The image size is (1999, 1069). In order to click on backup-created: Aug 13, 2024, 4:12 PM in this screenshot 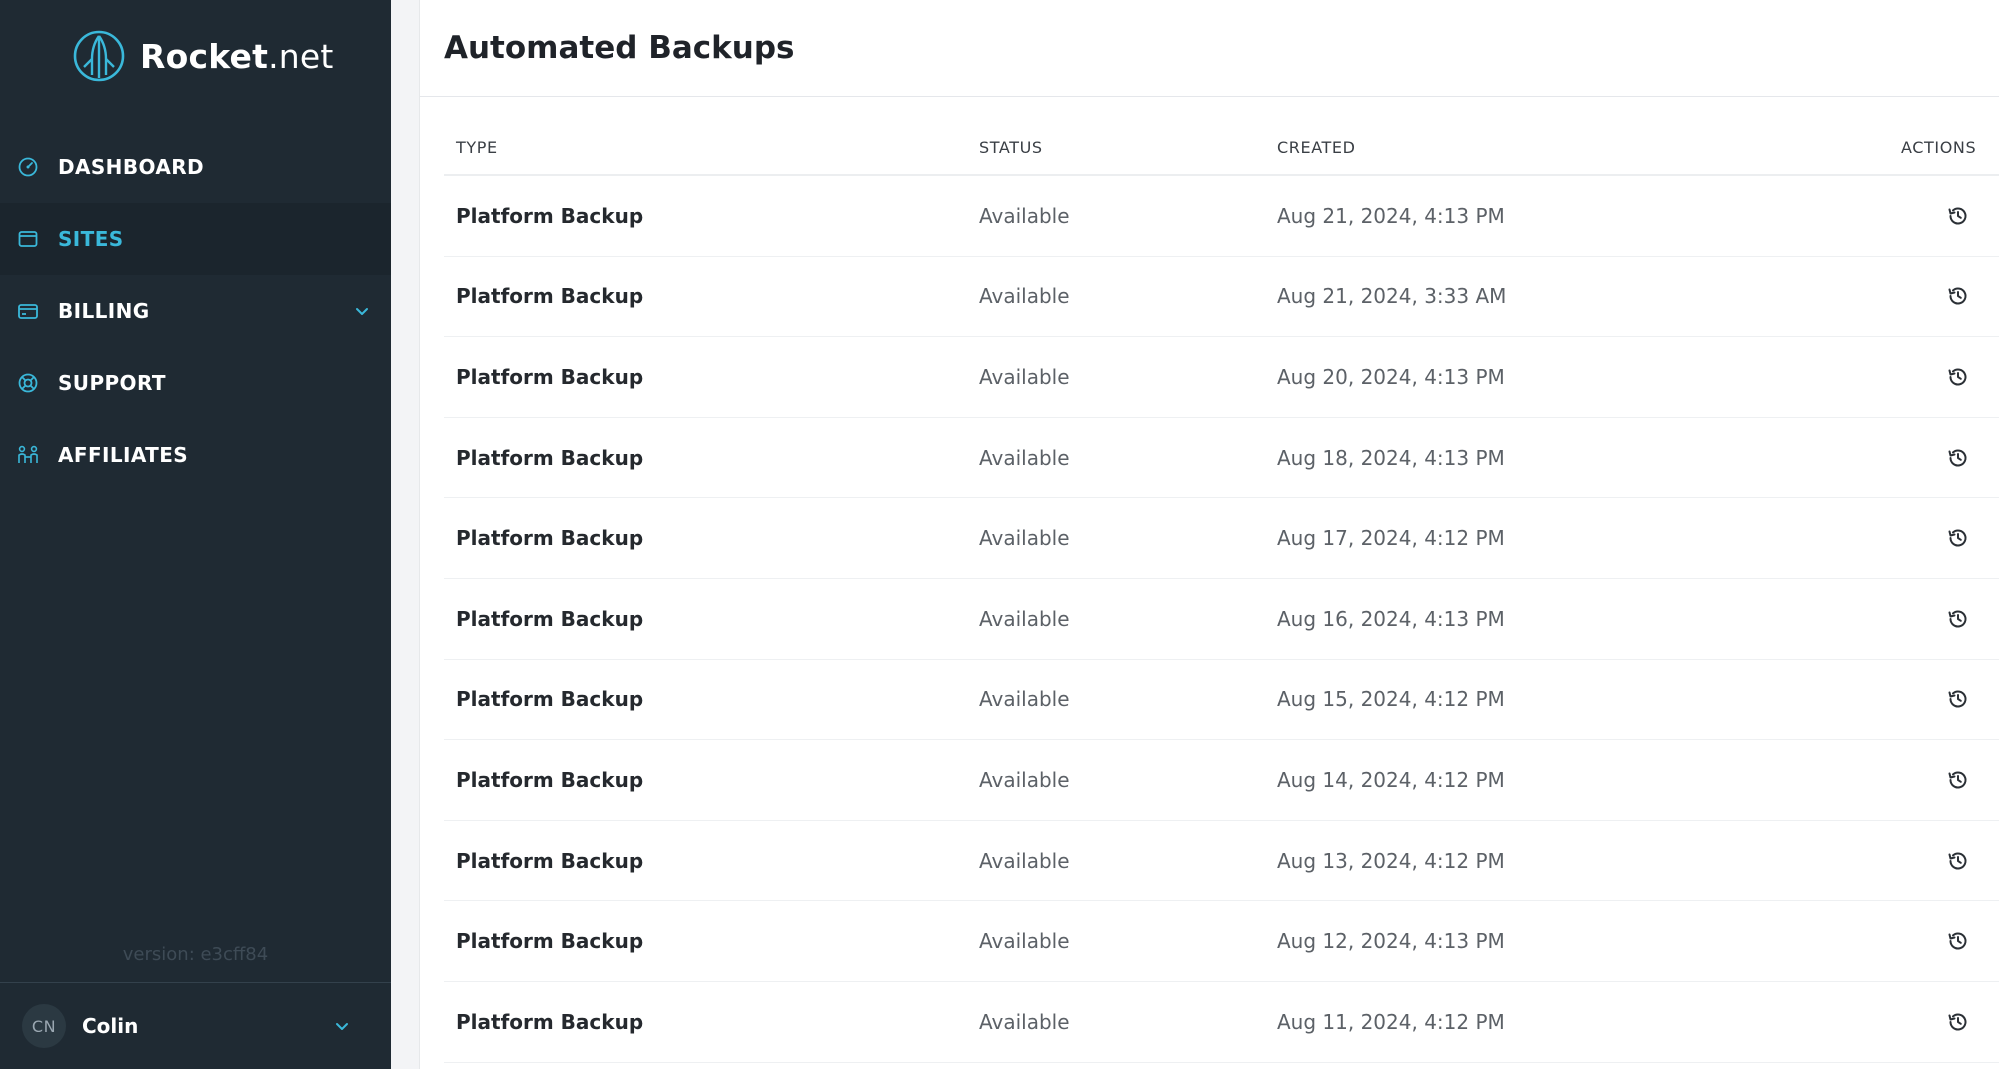, I will do `click(1391, 860)`.